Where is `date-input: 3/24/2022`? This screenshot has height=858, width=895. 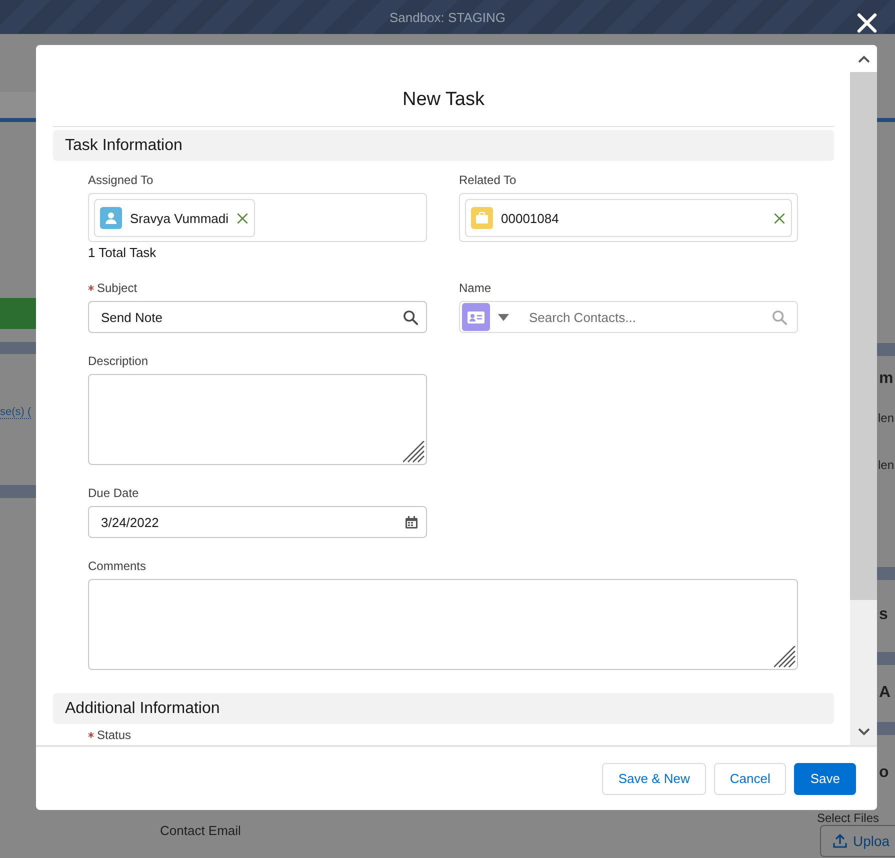 date-input: 3/24/2022 is located at coordinates (257, 522).